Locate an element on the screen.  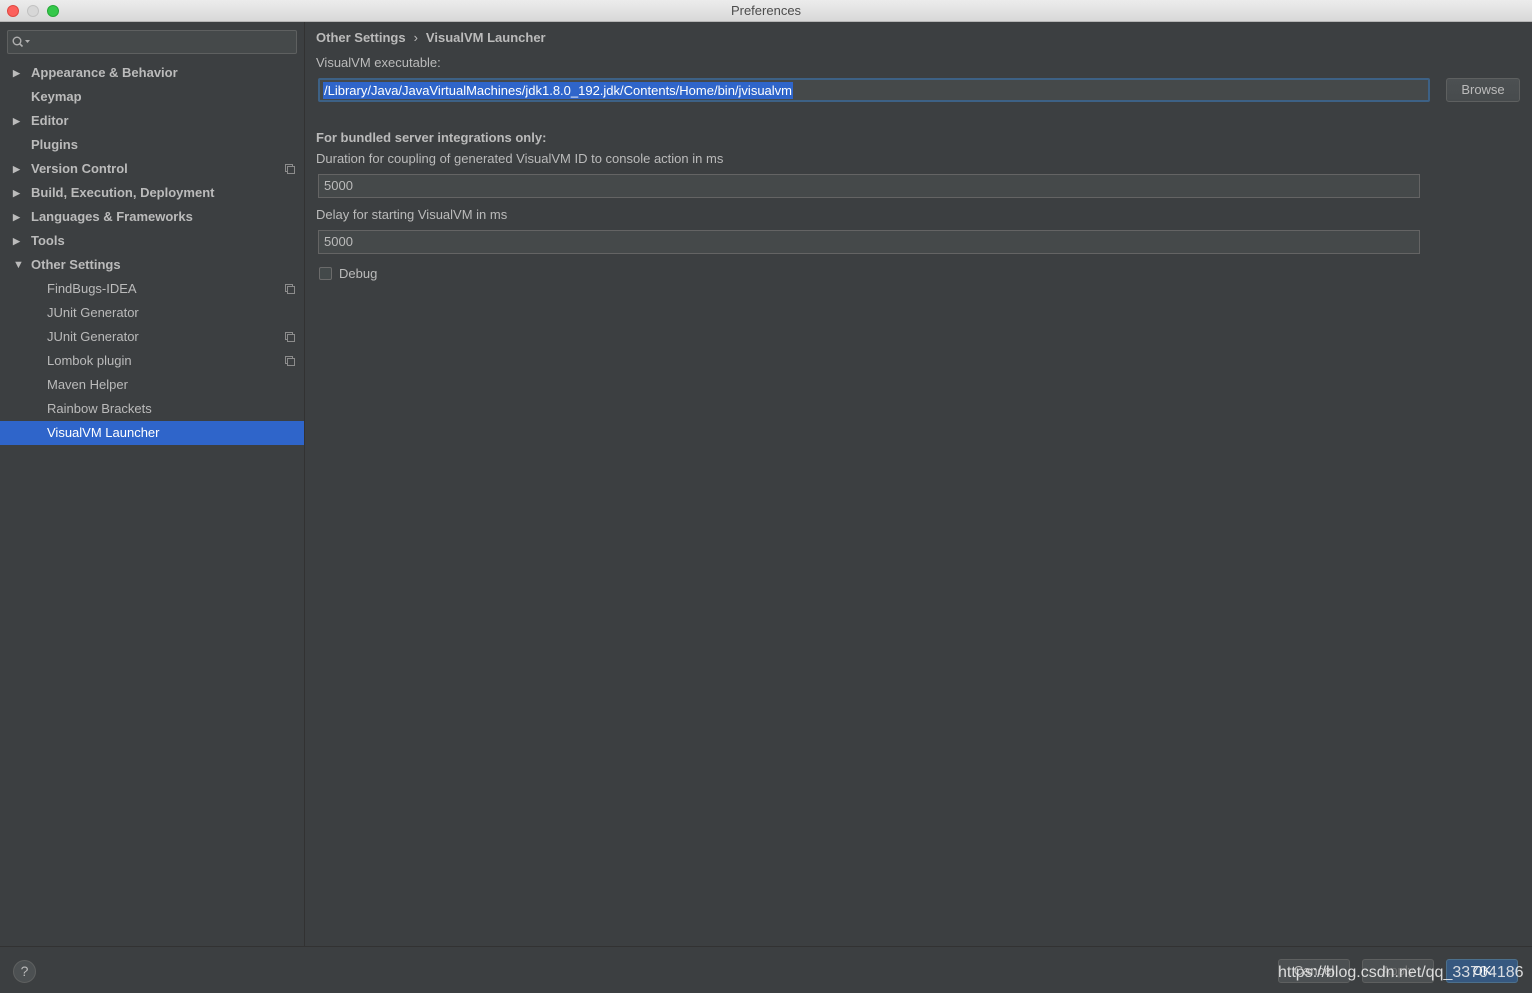
browse-button: Browse is located at coordinates (1483, 90).